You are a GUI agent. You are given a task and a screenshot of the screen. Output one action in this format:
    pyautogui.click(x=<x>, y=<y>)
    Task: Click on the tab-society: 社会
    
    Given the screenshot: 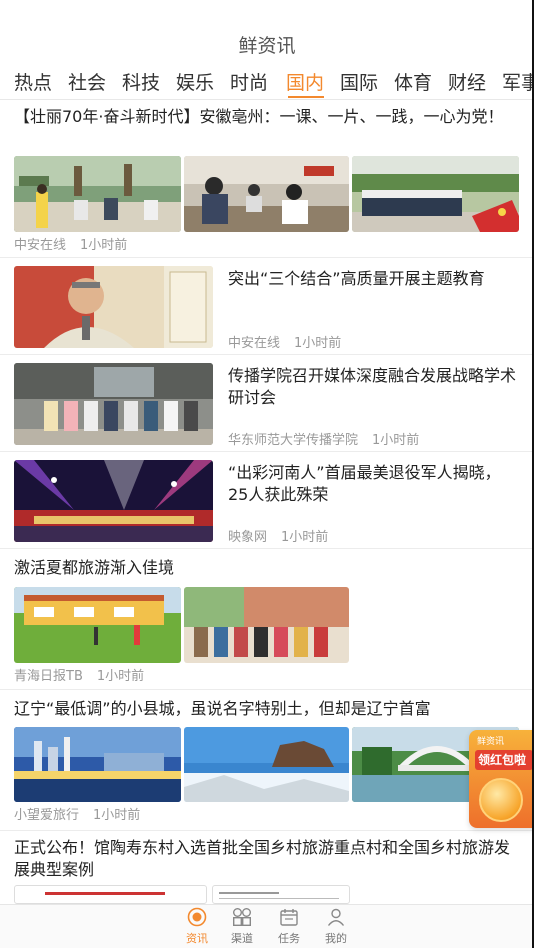 What is the action you would take?
    pyautogui.click(x=87, y=83)
    